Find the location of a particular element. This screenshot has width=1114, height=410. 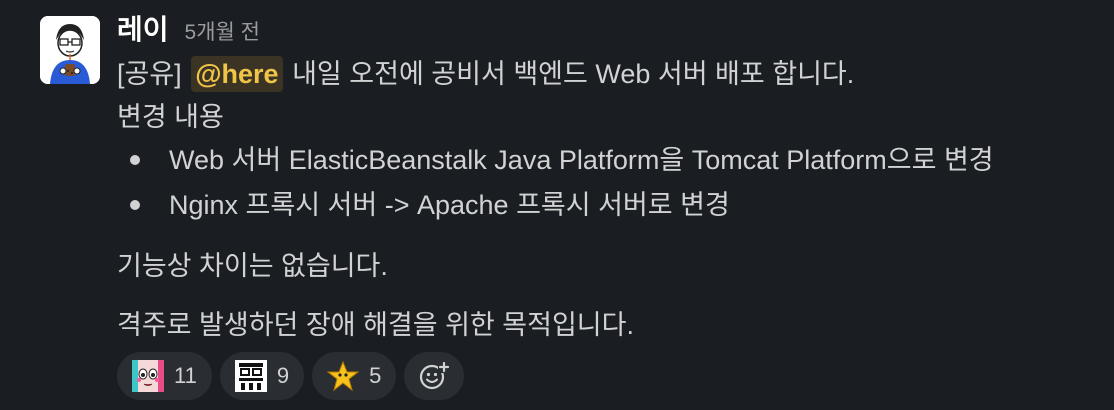

add-reaction-button is located at coordinates (434, 376).